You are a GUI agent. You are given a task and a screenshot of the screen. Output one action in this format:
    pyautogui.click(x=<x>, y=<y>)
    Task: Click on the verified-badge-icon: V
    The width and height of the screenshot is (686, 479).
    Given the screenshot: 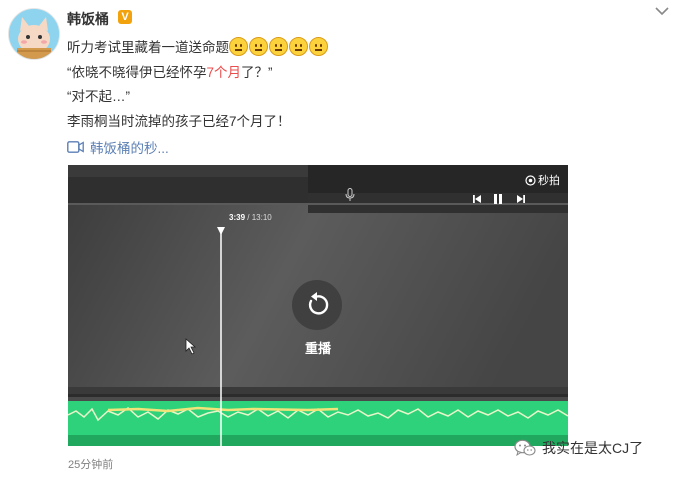 What is the action you would take?
    pyautogui.click(x=125, y=17)
    